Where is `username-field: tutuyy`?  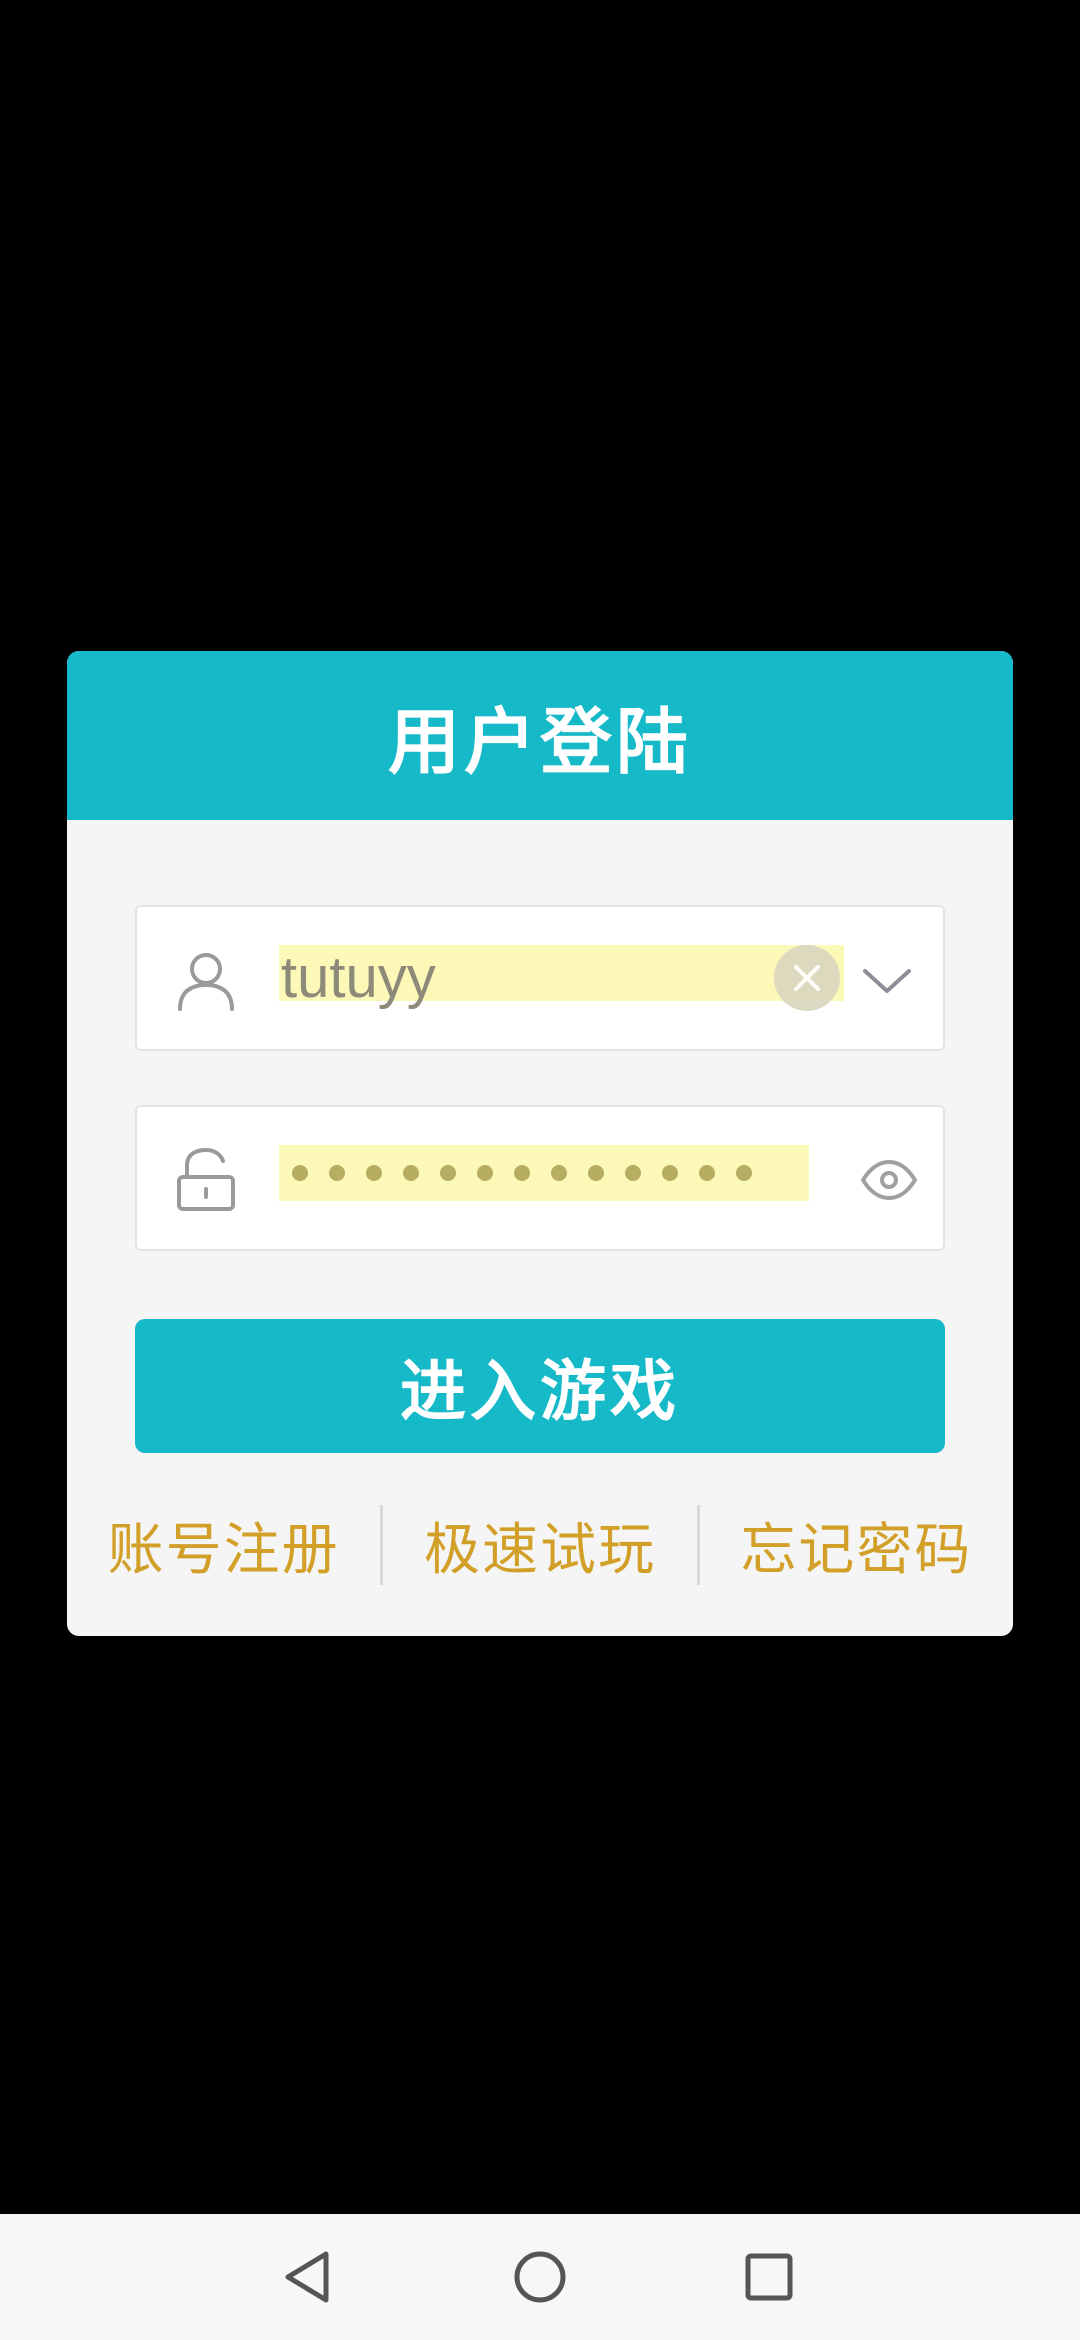 username-field: tutuyy is located at coordinates (540, 978).